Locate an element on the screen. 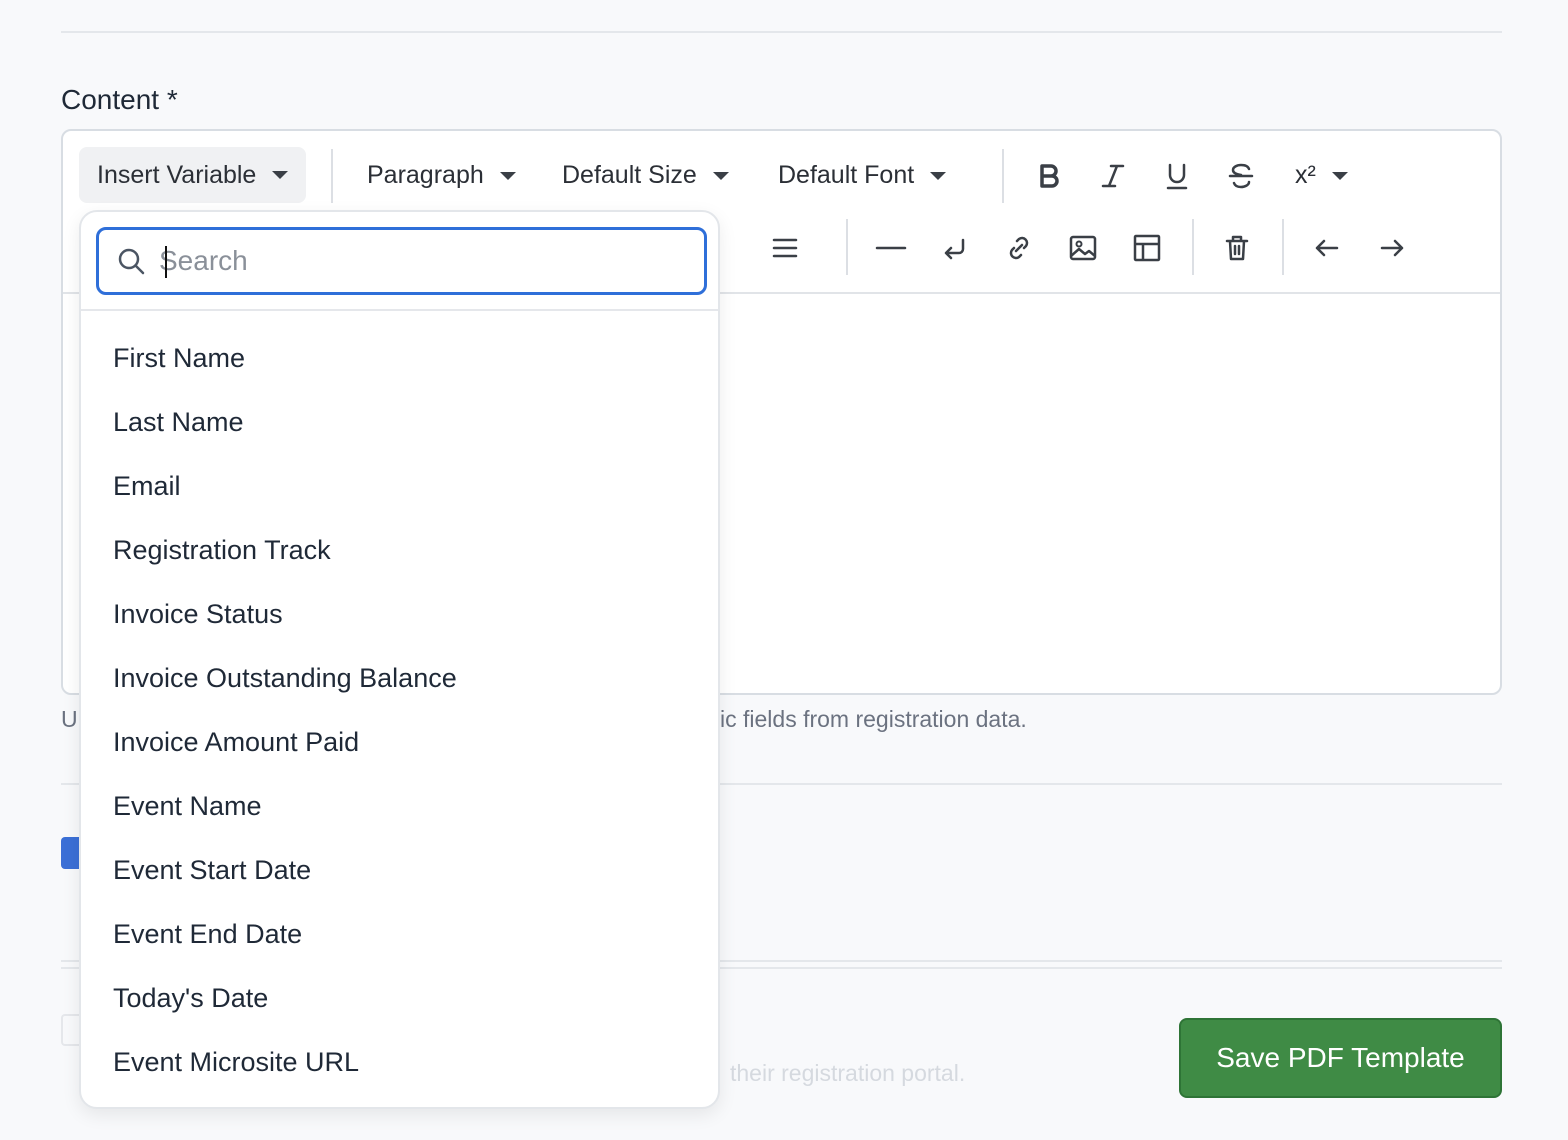  trash-icon is located at coordinates (1237, 248).